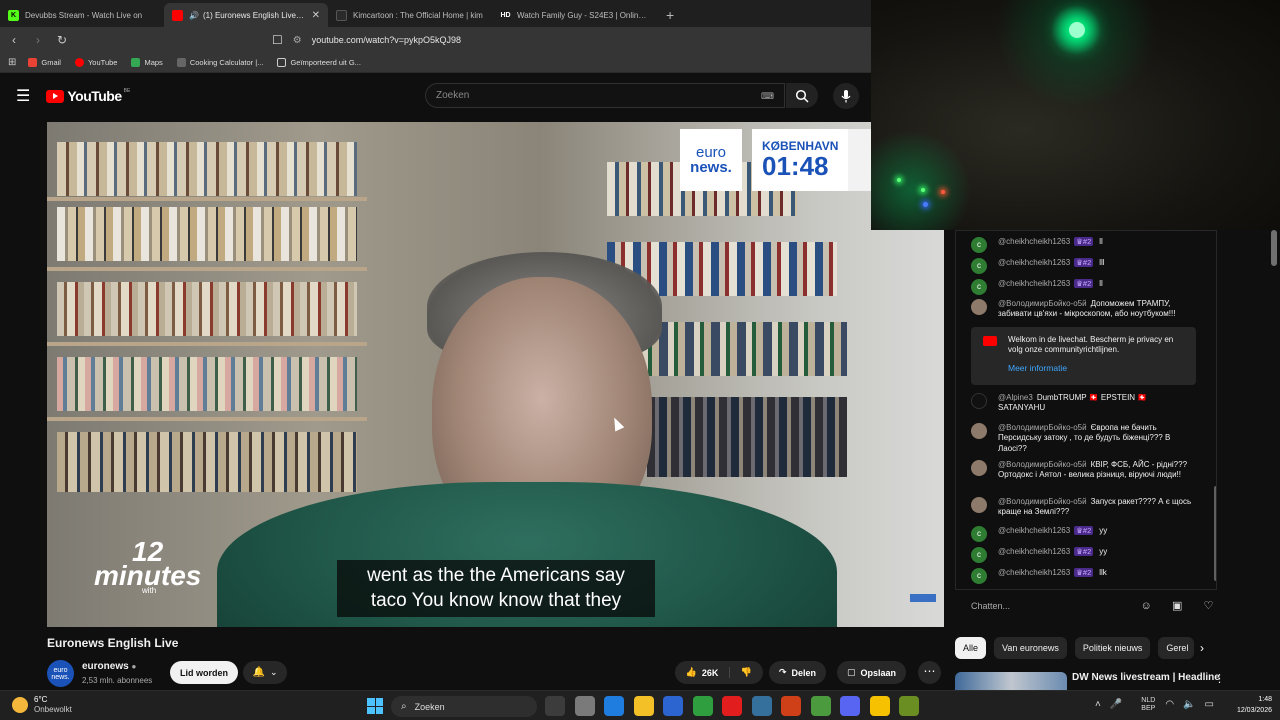 This screenshot has width=1280, height=720. Describe the element at coordinates (605, 95) in the screenshot. I see `search-input: Zoeken ⌨` at that location.